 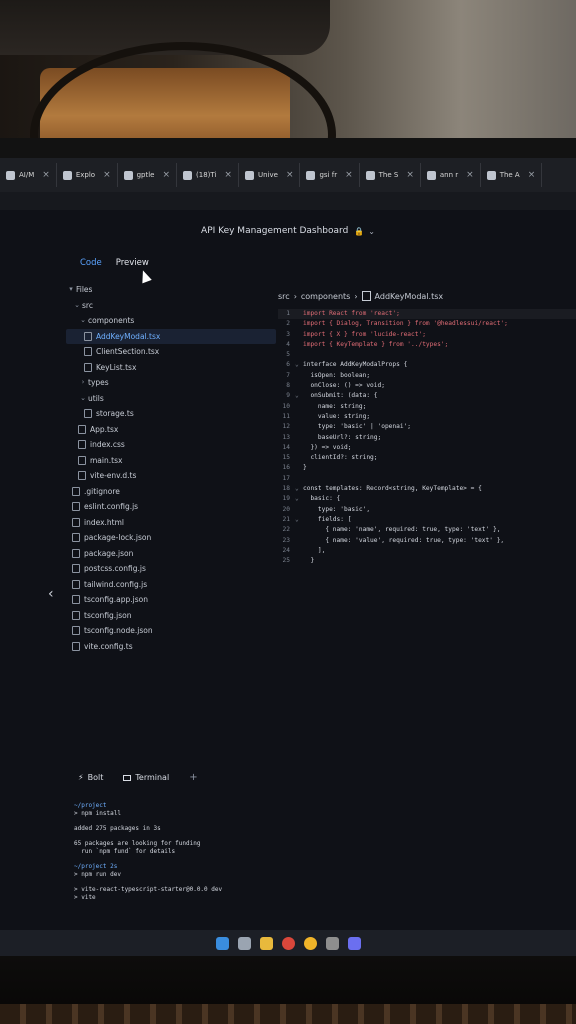 What do you see at coordinates (87, 175) in the screenshot?
I see `browser-tab: Explo ×` at bounding box center [87, 175].